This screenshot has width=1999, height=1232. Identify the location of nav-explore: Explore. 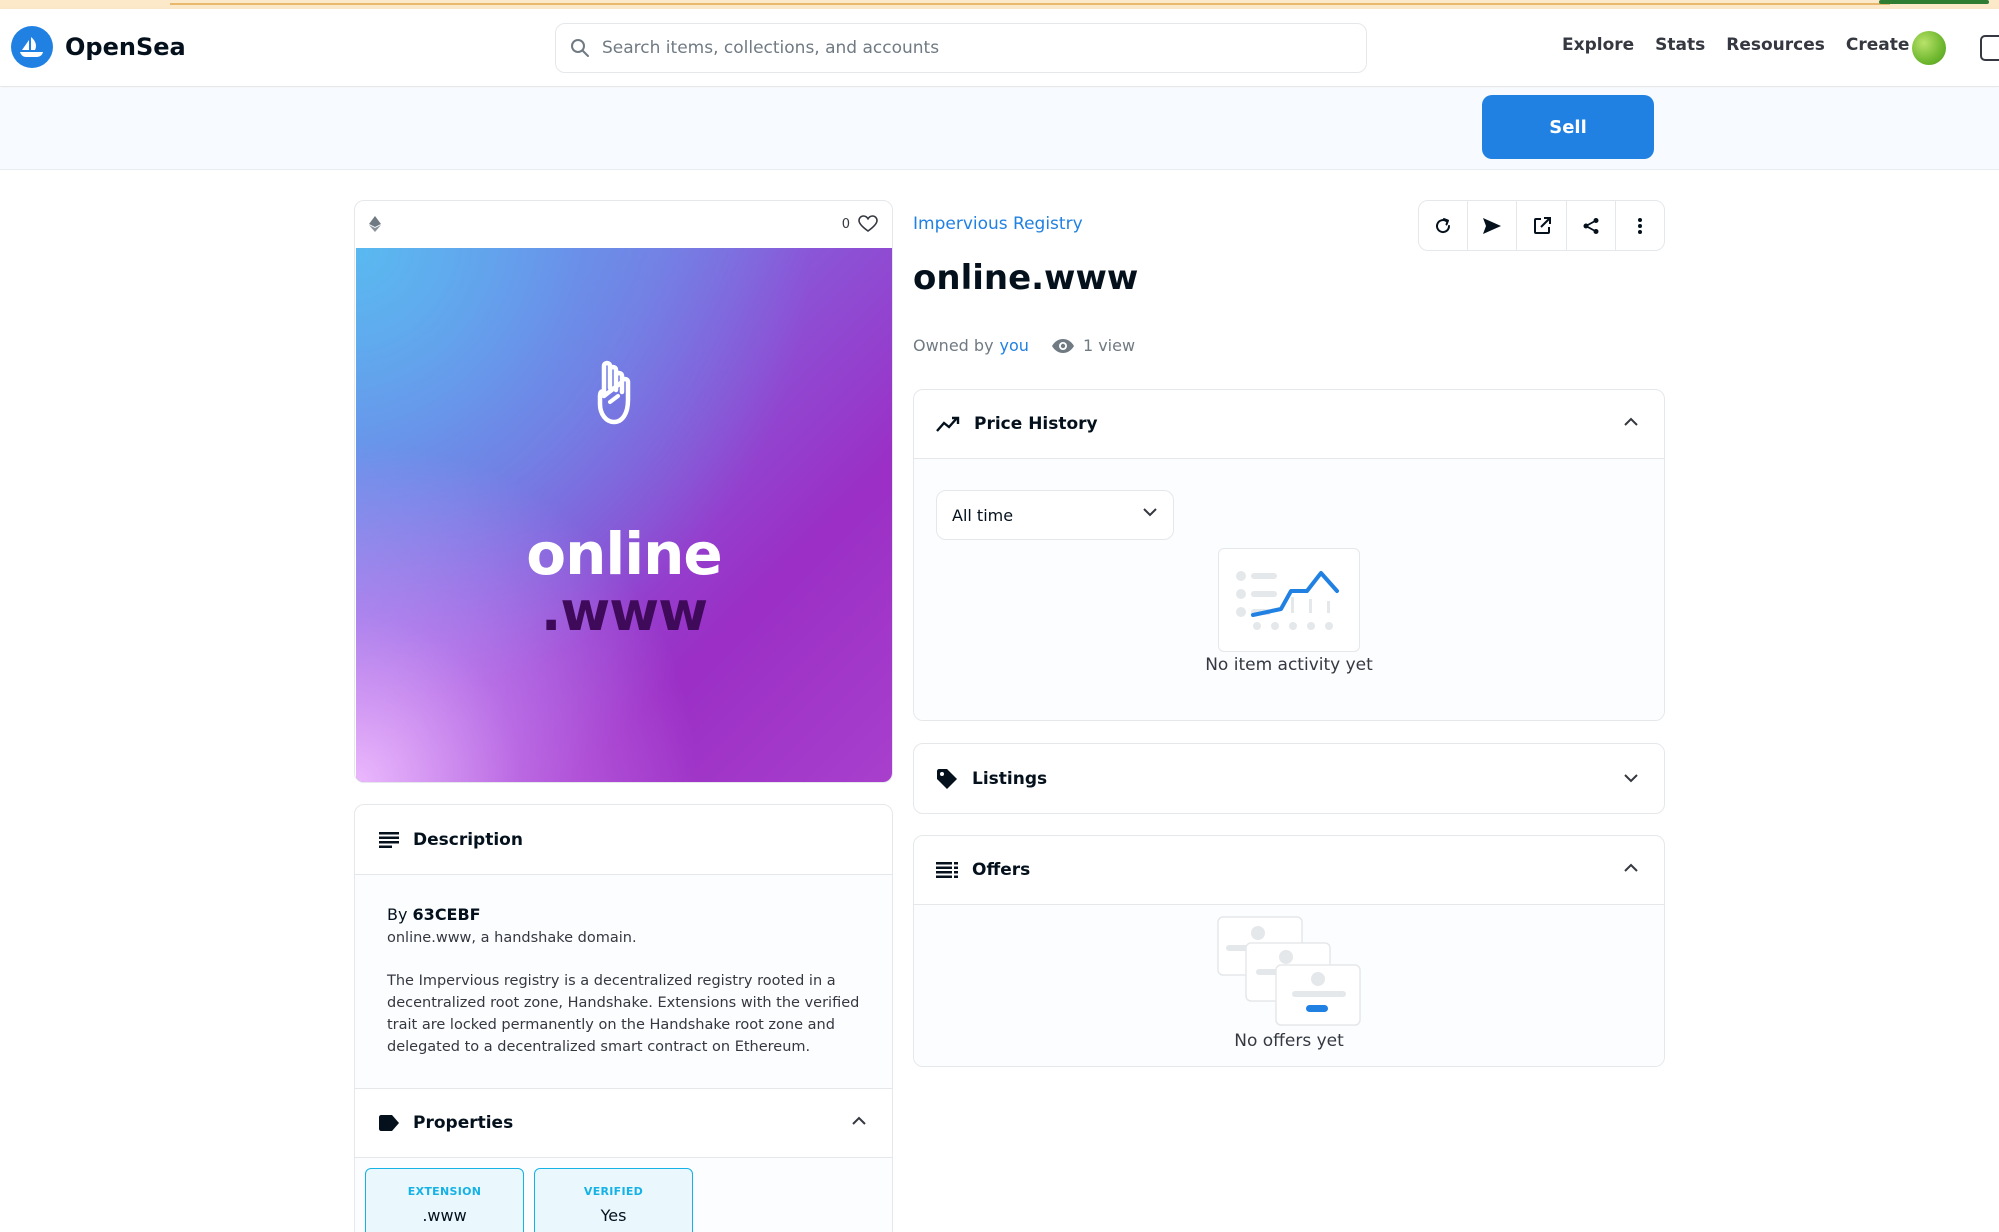
(1598, 45).